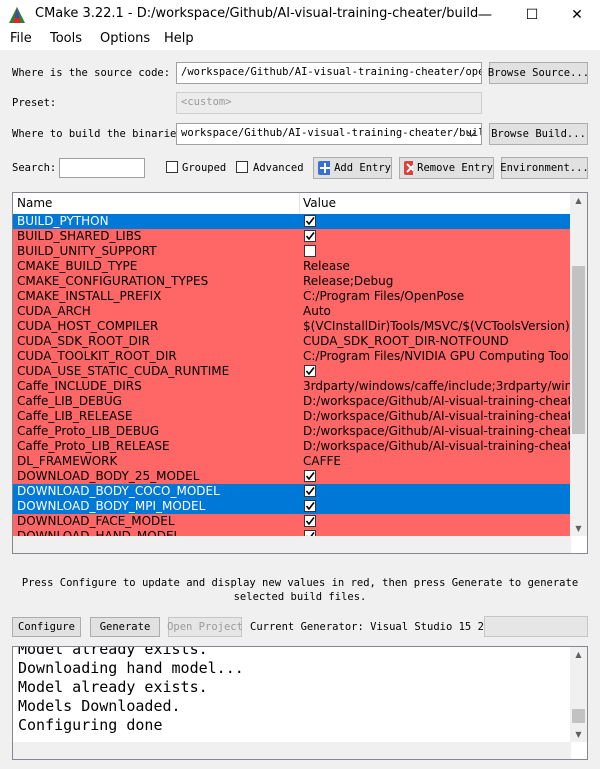  Describe the element at coordinates (125, 38) in the screenshot. I see `menu-options: Options` at that location.